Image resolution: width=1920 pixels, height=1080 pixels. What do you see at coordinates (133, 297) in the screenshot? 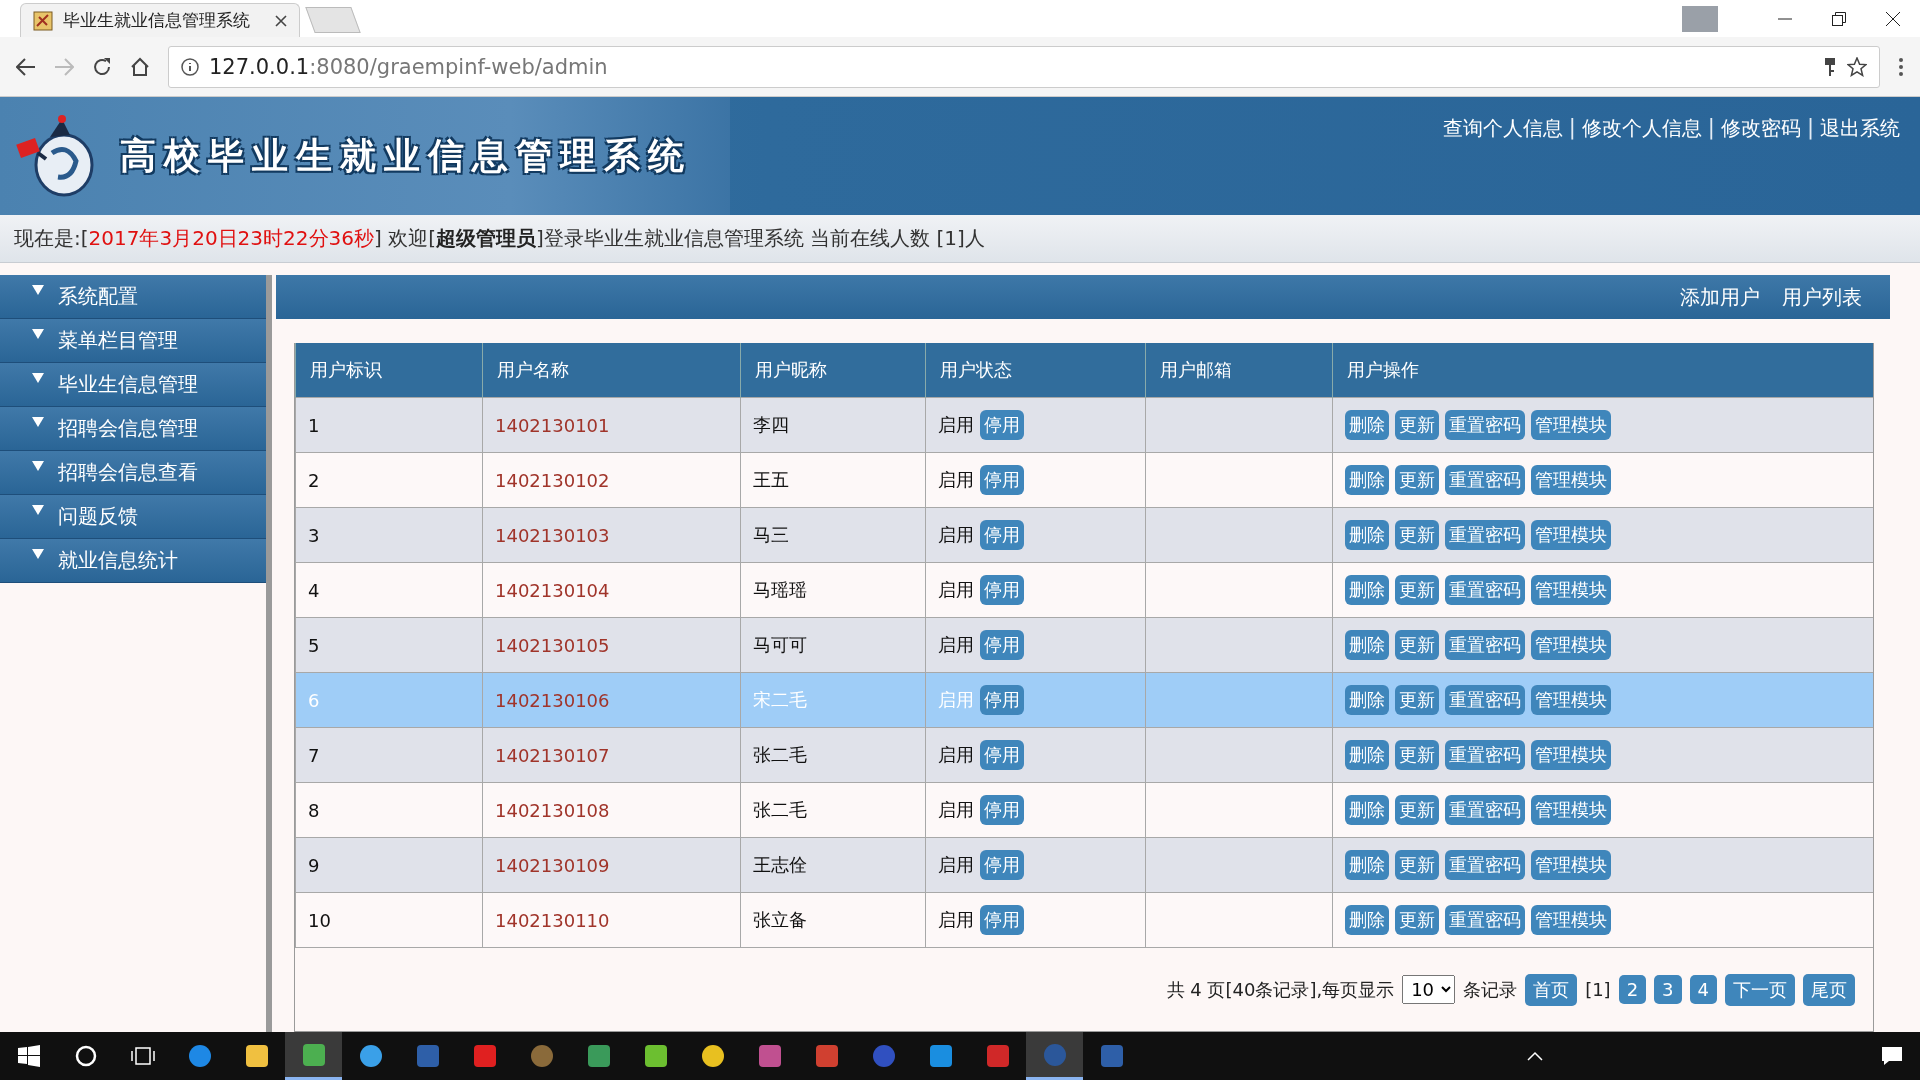
I see `sidebar-item: 系统配置` at bounding box center [133, 297].